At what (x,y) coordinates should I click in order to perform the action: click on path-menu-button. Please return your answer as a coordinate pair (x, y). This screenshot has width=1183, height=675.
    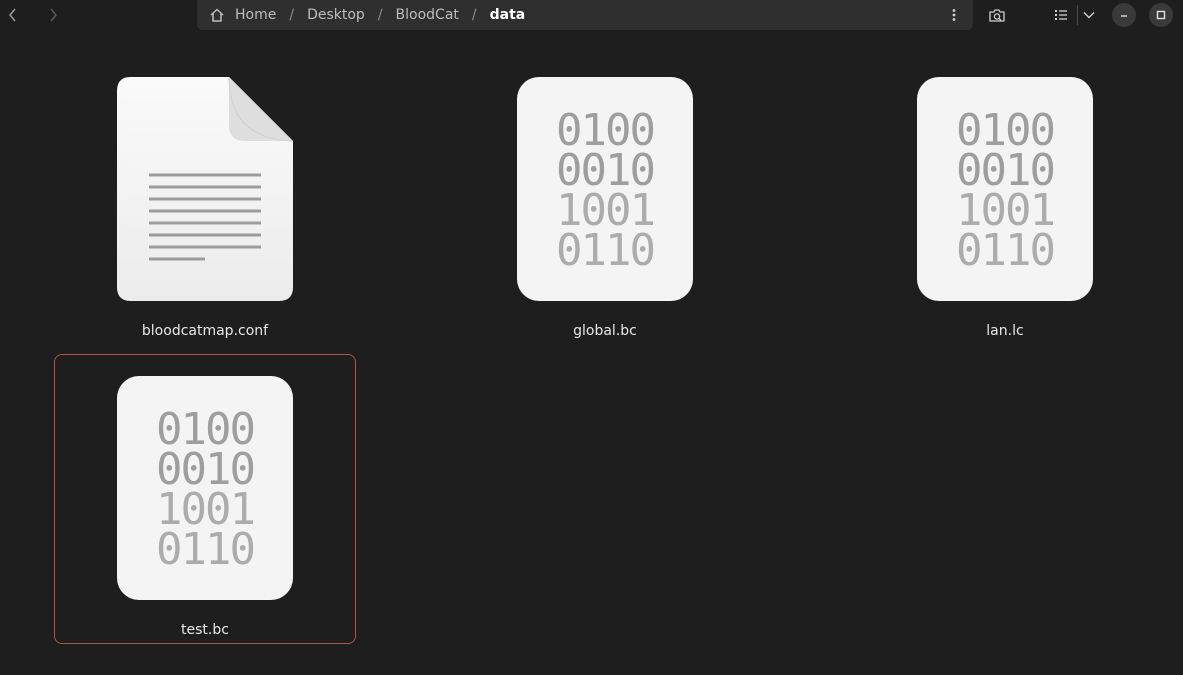
    Looking at the image, I should click on (954, 15).